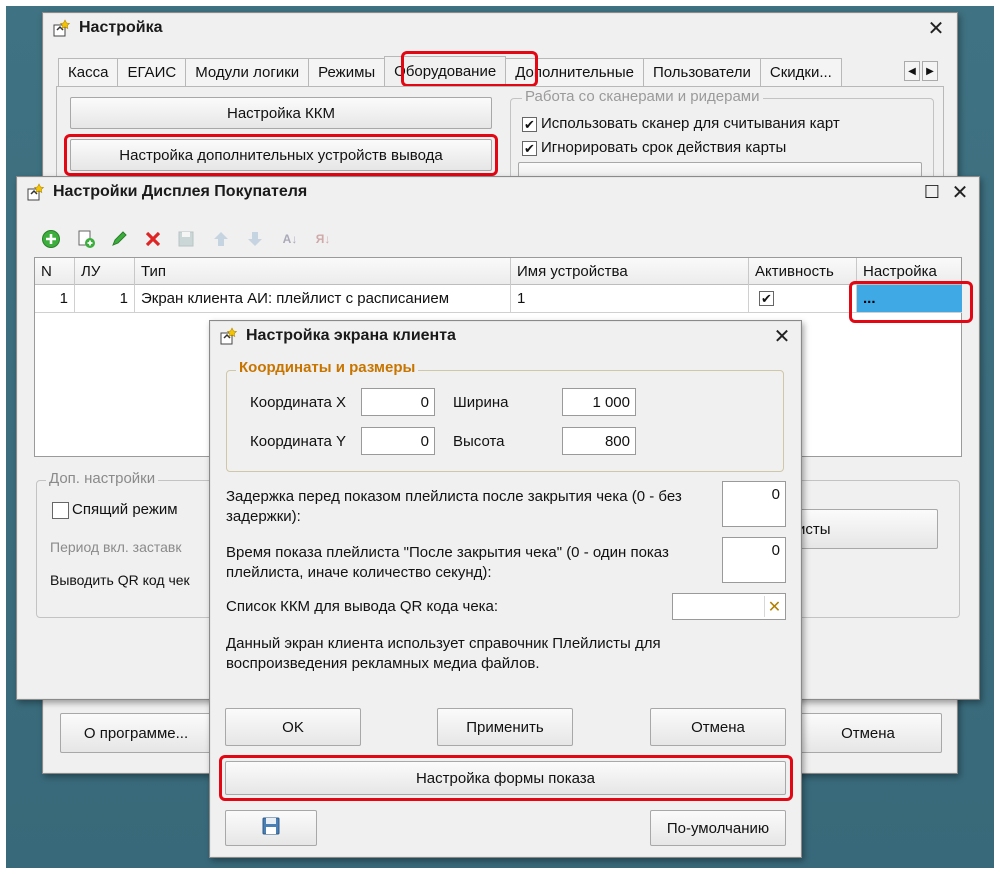 Image resolution: width=1000 pixels, height=874 pixels. Describe the element at coordinates (445, 71) in the screenshot. I see `tab-equipment: Оборудование` at that location.